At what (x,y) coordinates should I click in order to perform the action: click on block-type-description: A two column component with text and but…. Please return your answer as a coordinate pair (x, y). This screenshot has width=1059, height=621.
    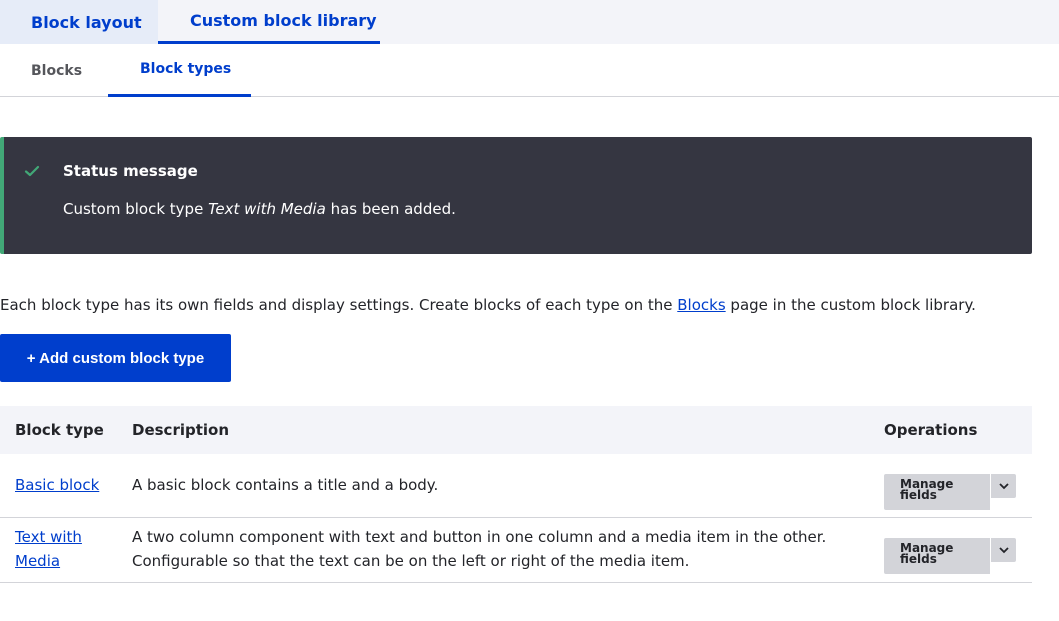
    Looking at the image, I should click on (479, 549).